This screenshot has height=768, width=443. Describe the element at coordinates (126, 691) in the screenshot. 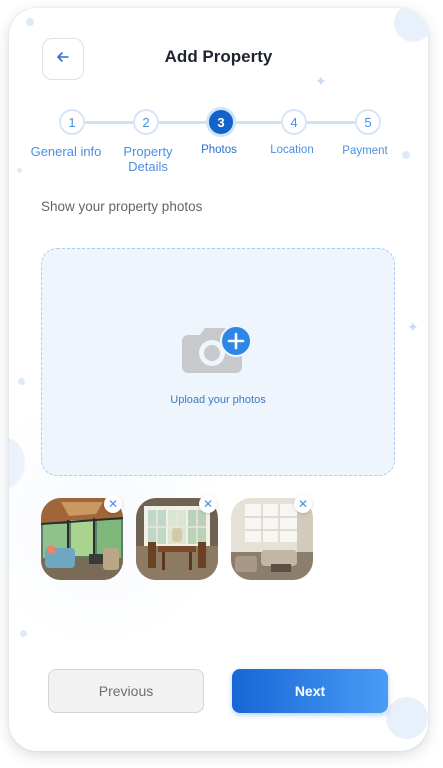

I see `previous-button: Previous` at that location.